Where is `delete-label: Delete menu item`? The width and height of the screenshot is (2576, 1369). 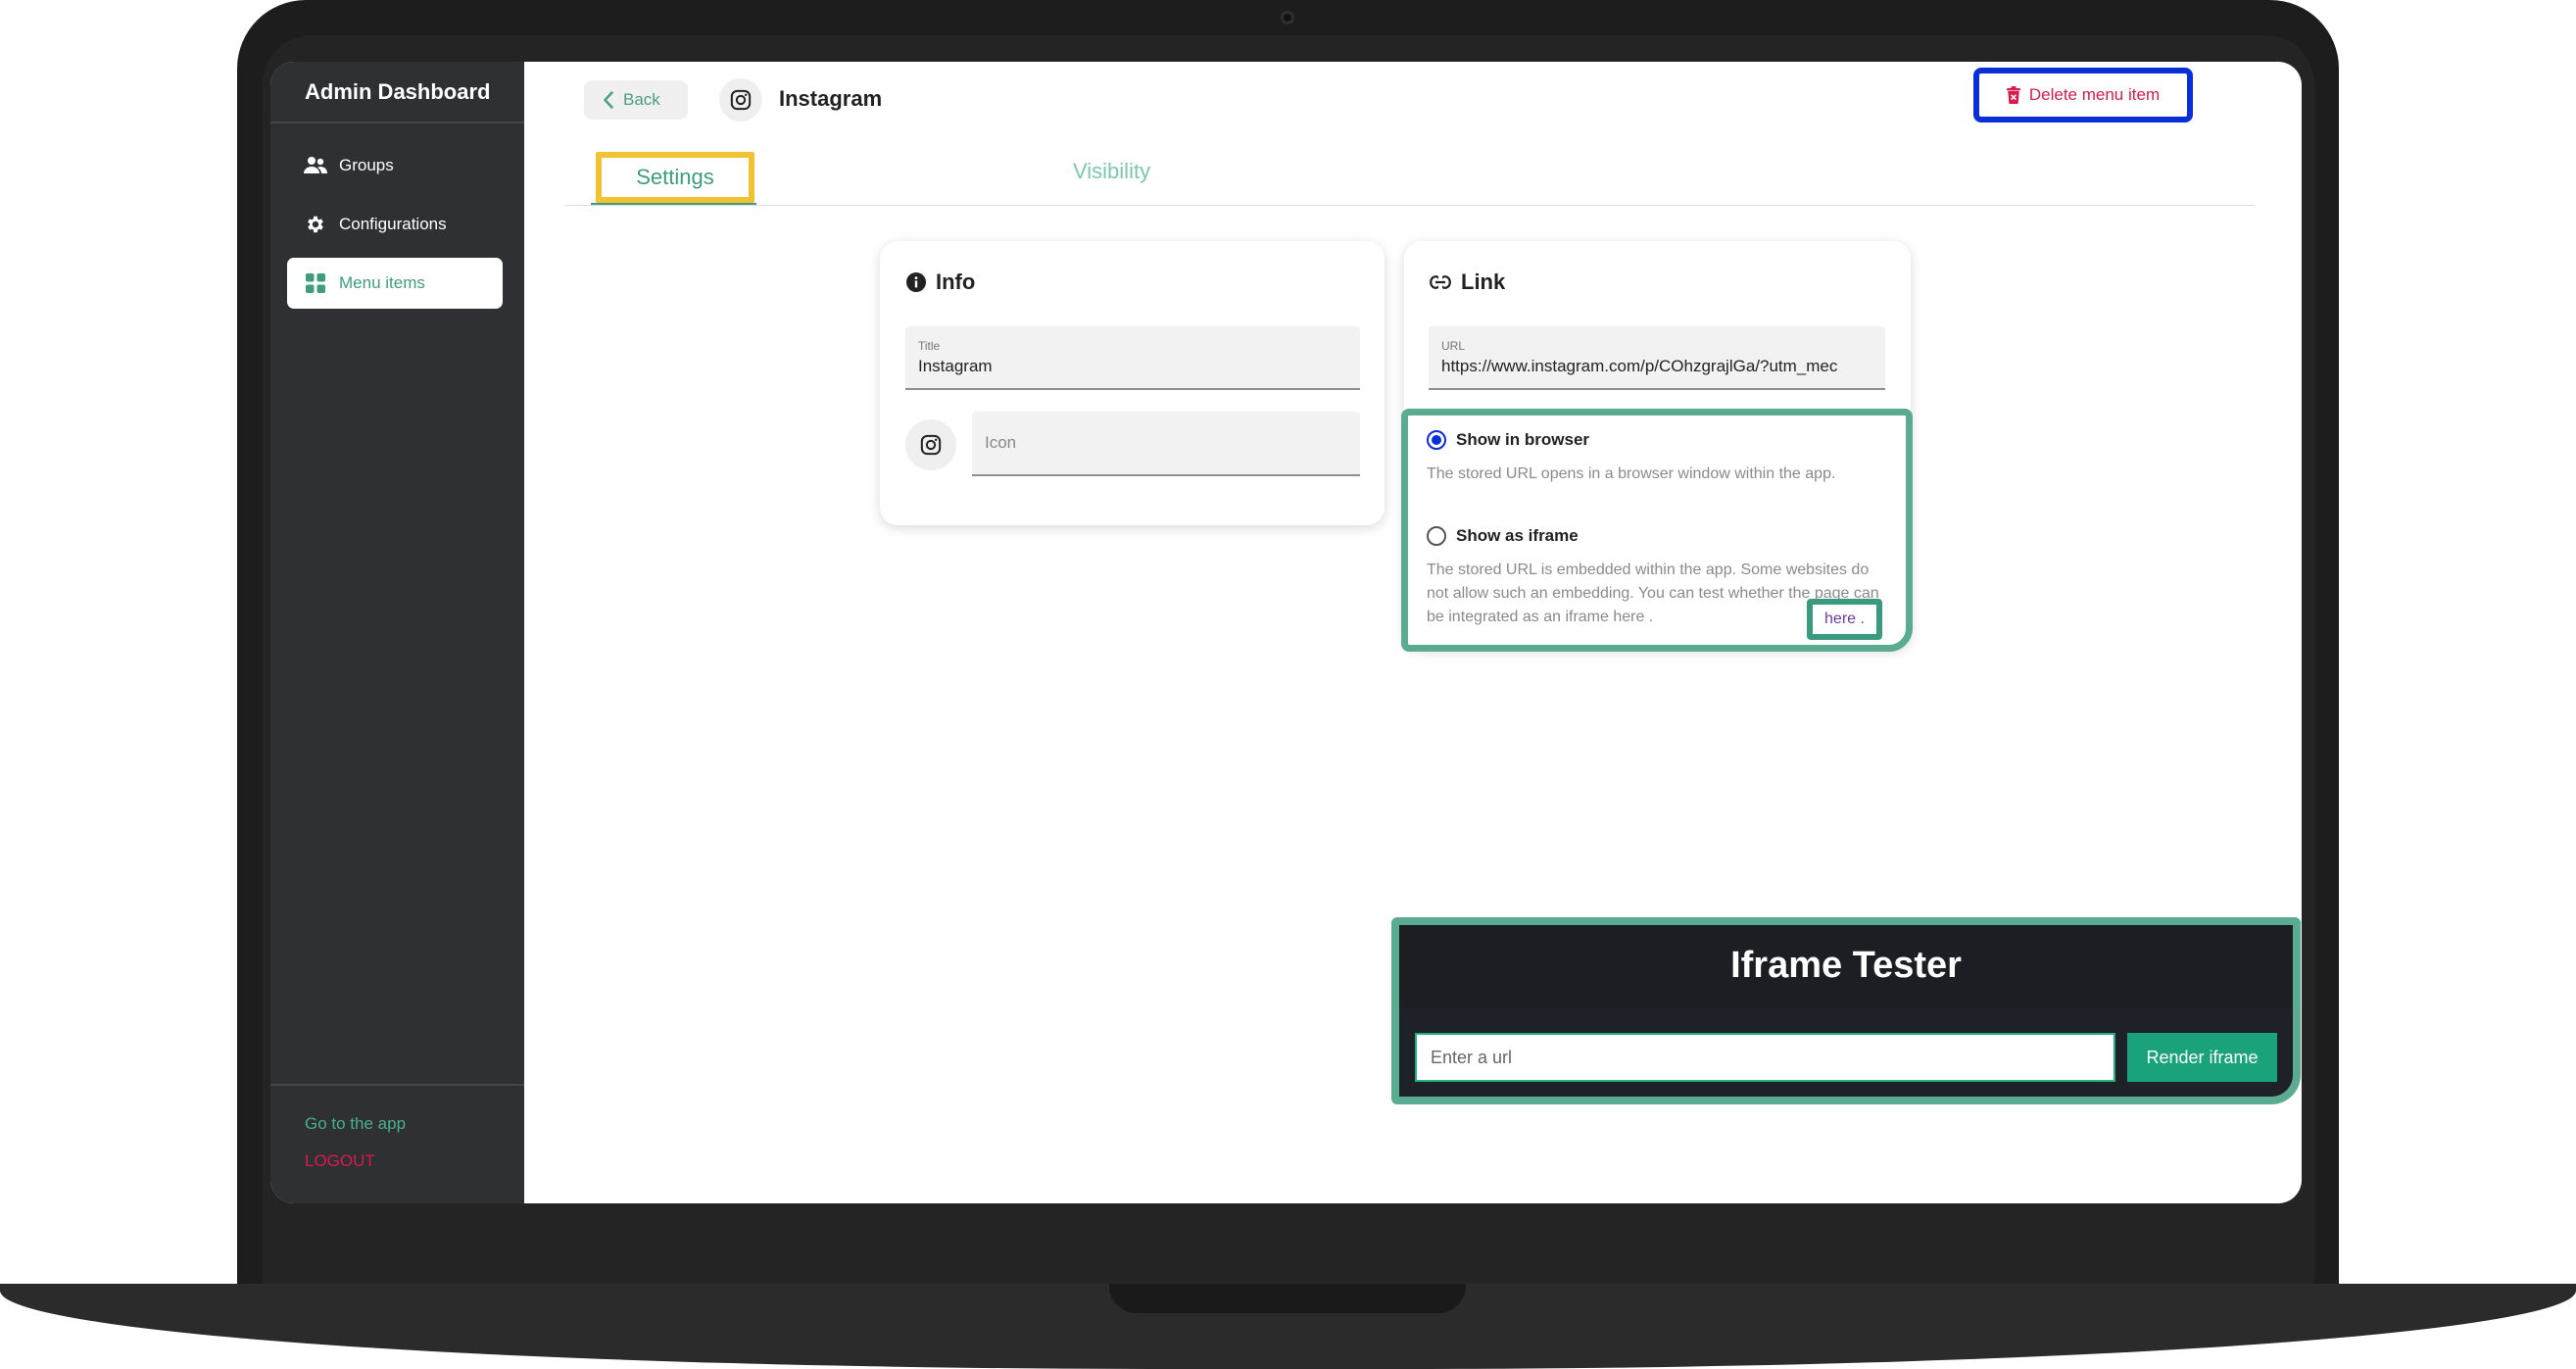 delete-label: Delete menu item is located at coordinates (2094, 94).